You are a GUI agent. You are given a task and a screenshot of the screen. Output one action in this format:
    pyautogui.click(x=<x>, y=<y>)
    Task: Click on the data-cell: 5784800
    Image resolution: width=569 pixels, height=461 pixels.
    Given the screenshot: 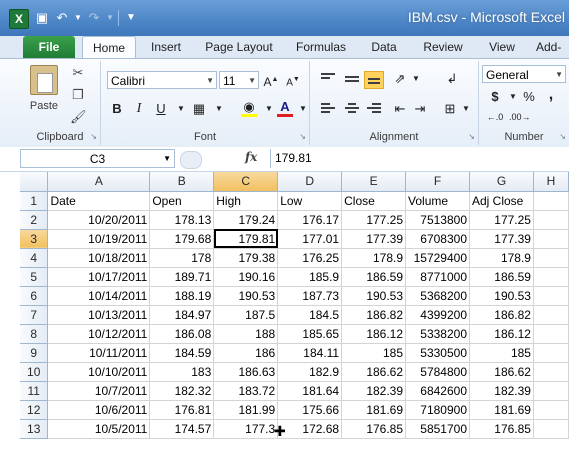 What is the action you would take?
    pyautogui.click(x=437, y=372)
    